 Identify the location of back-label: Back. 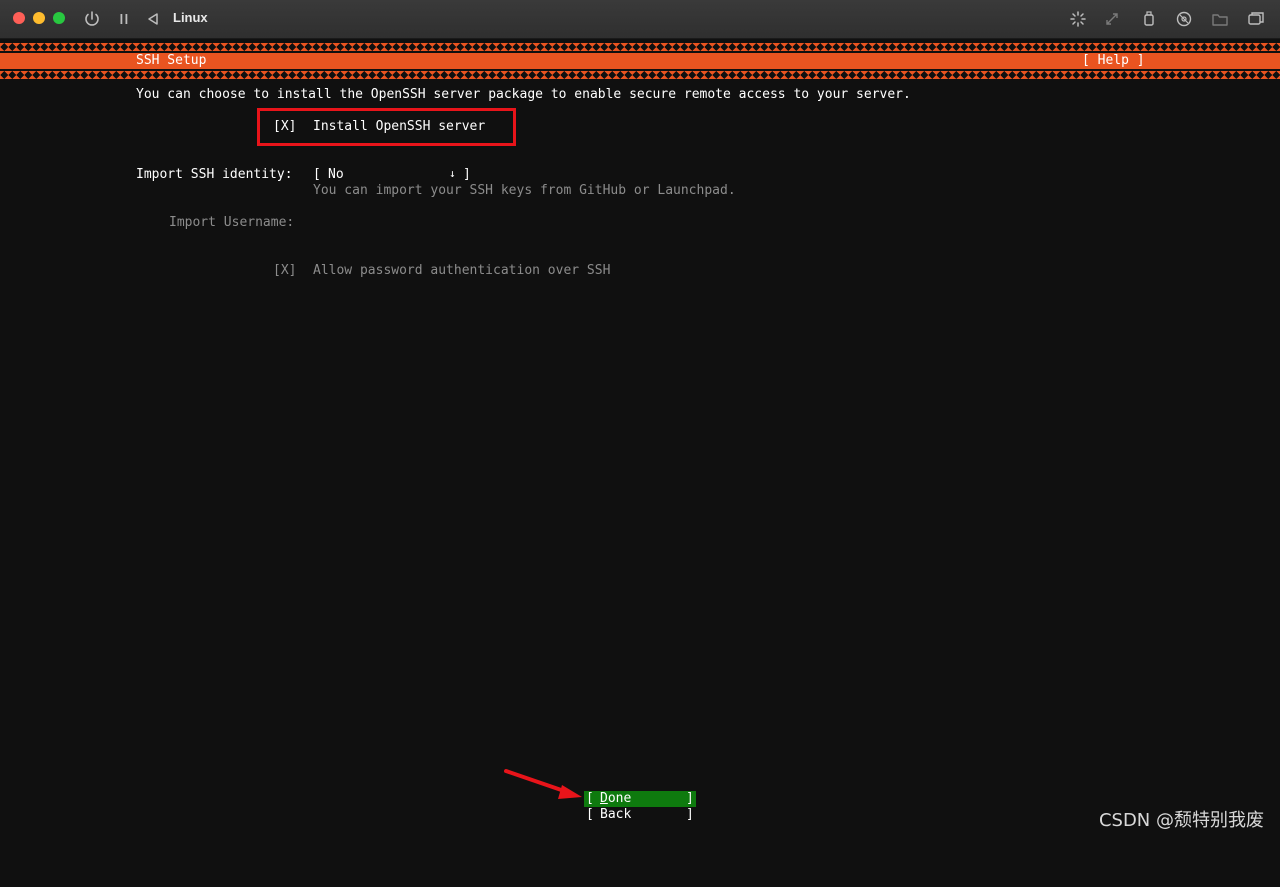
(616, 814).